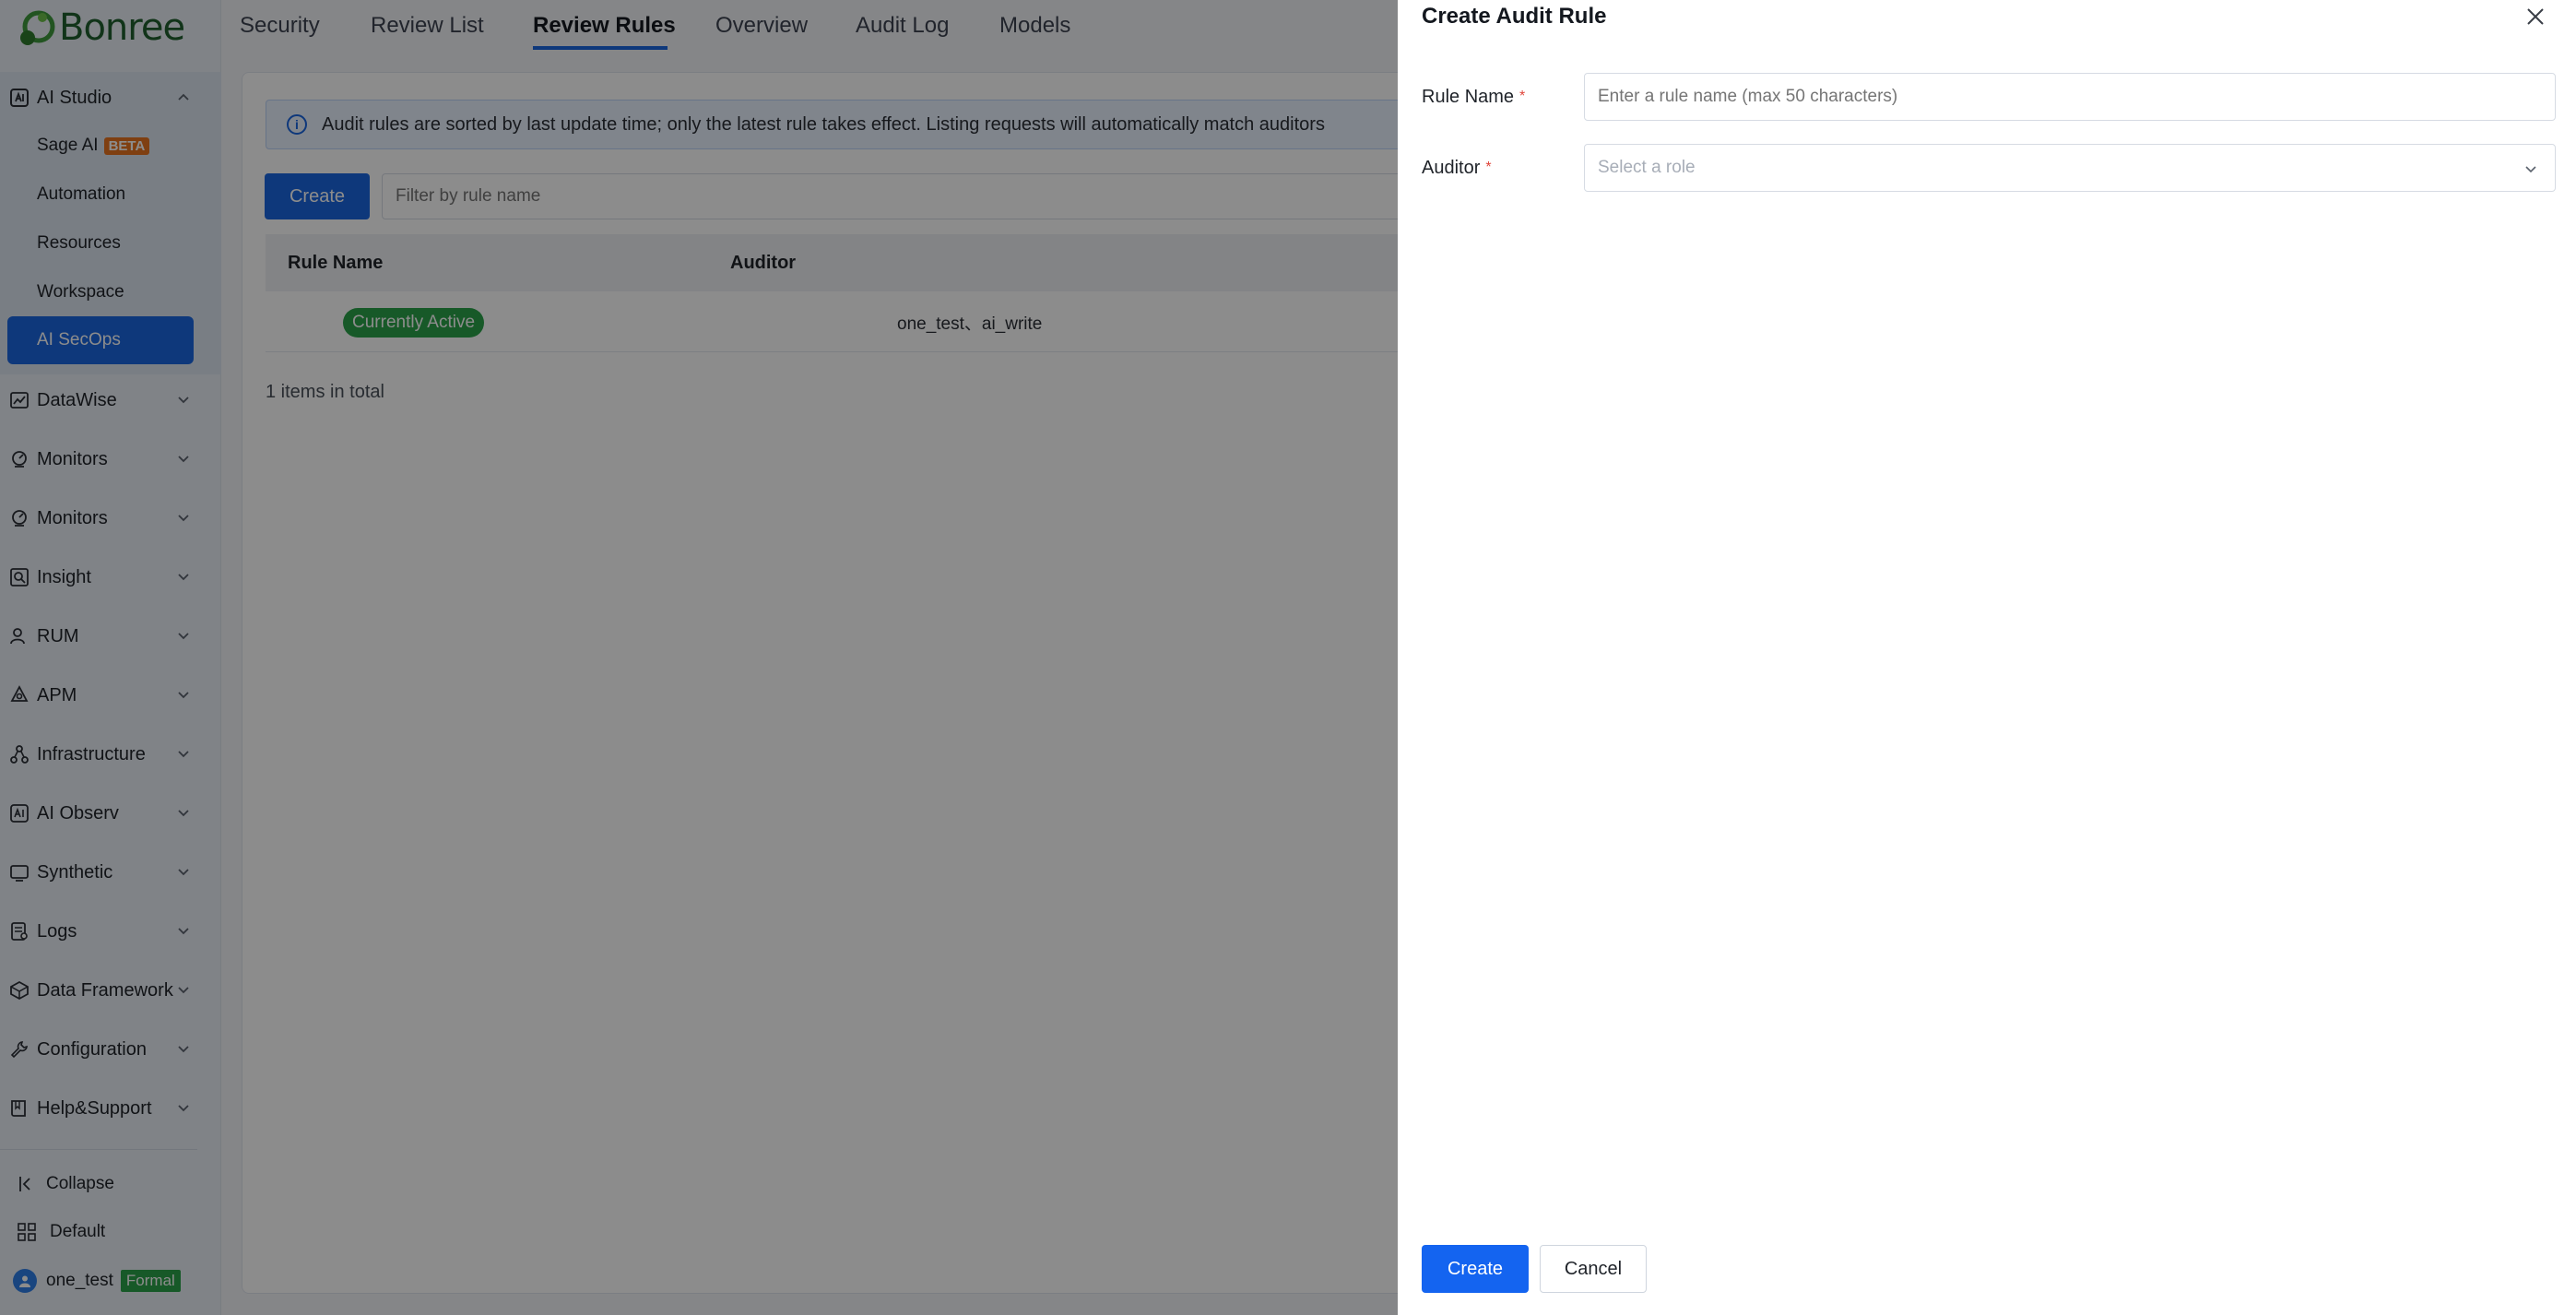 The image size is (2576, 1315). What do you see at coordinates (2070, 97) in the screenshot?
I see `rule-name-input` at bounding box center [2070, 97].